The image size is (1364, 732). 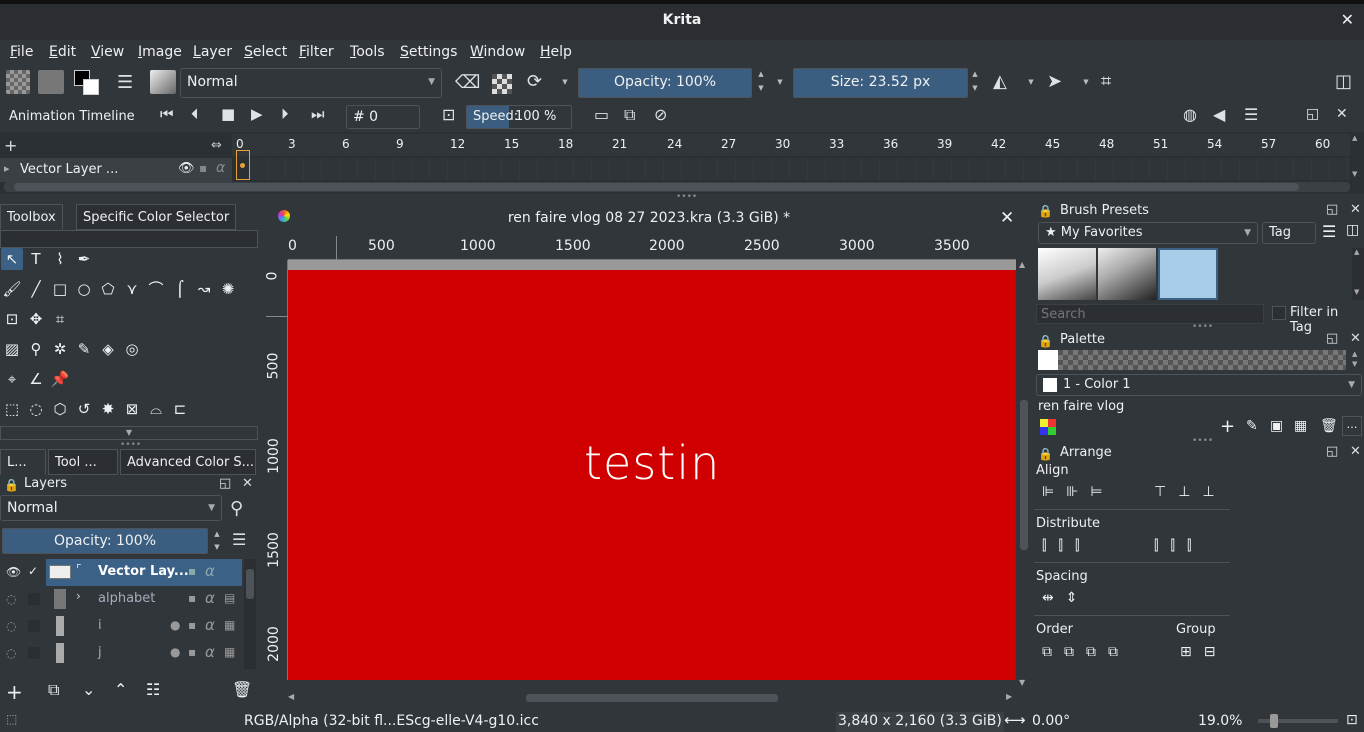 What do you see at coordinates (1332, 338) in the screenshot?
I see `palette-float-icon: ◱` at bounding box center [1332, 338].